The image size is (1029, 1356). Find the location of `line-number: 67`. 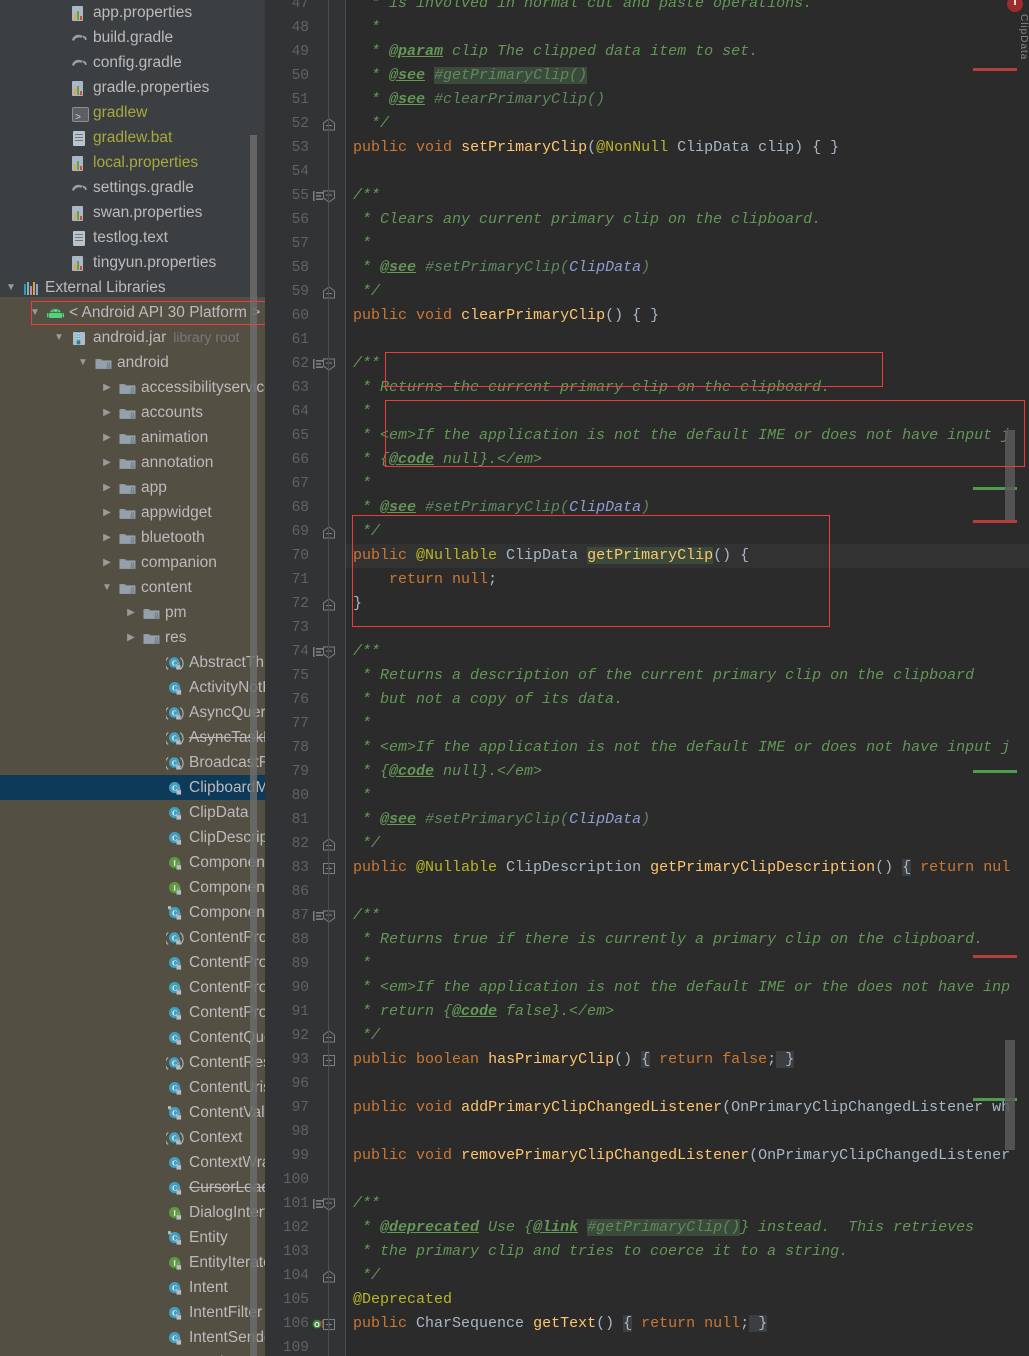

line-number: 67 is located at coordinates (287, 484).